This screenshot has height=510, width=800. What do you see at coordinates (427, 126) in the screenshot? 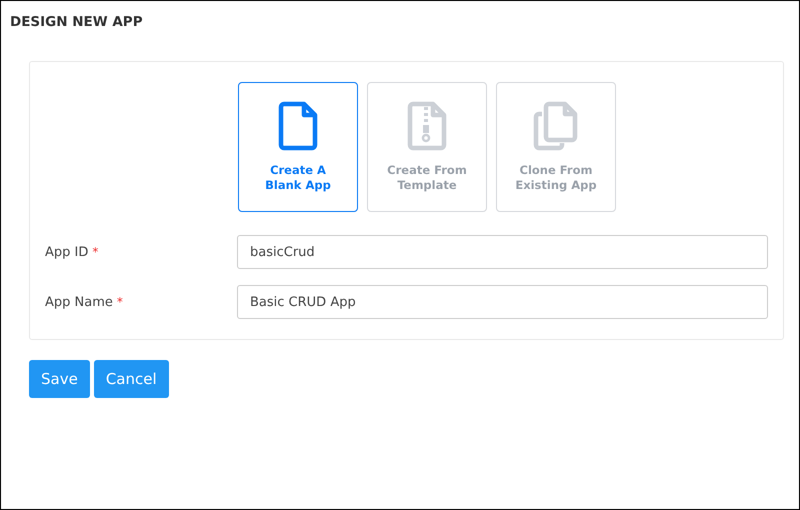
I see `zip-file-icon` at bounding box center [427, 126].